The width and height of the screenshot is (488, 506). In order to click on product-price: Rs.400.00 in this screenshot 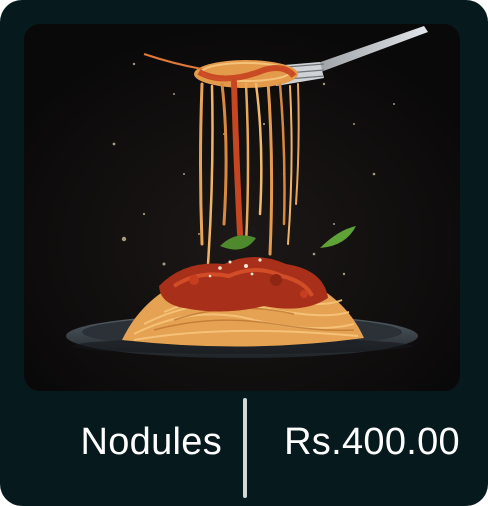, I will do `click(372, 442)`.